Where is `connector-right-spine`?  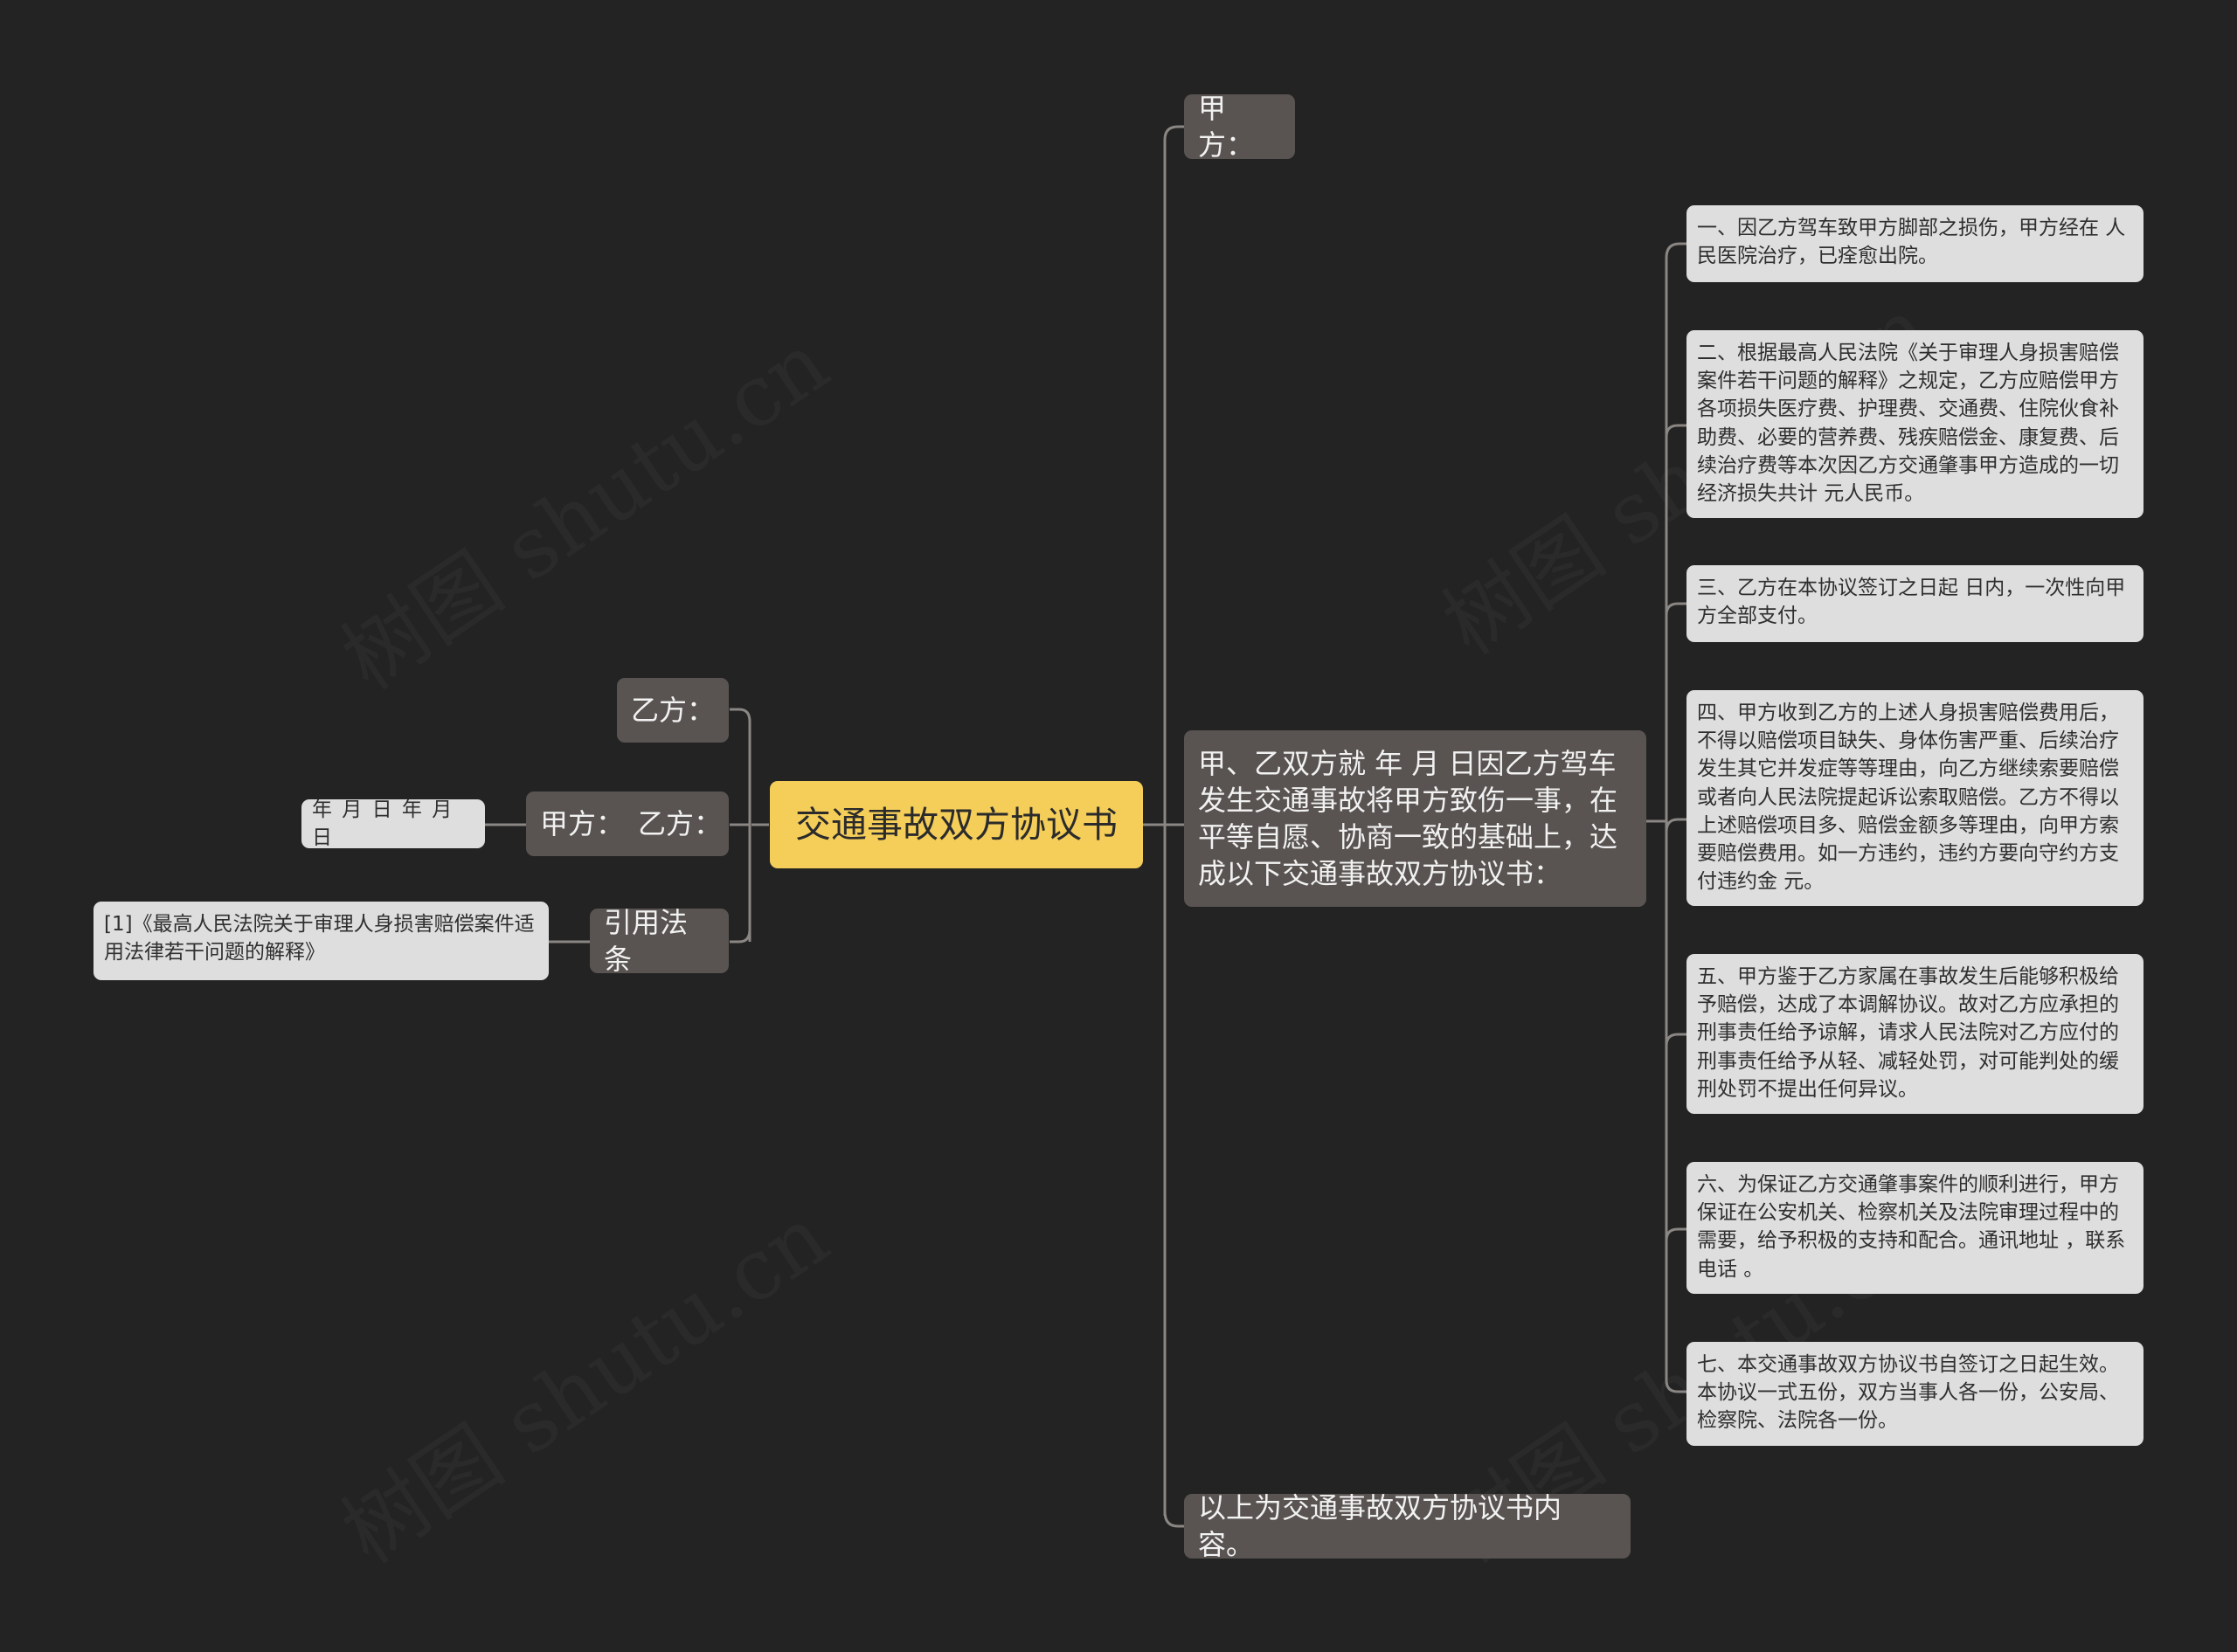
connector-right-spine is located at coordinates (1173, 820).